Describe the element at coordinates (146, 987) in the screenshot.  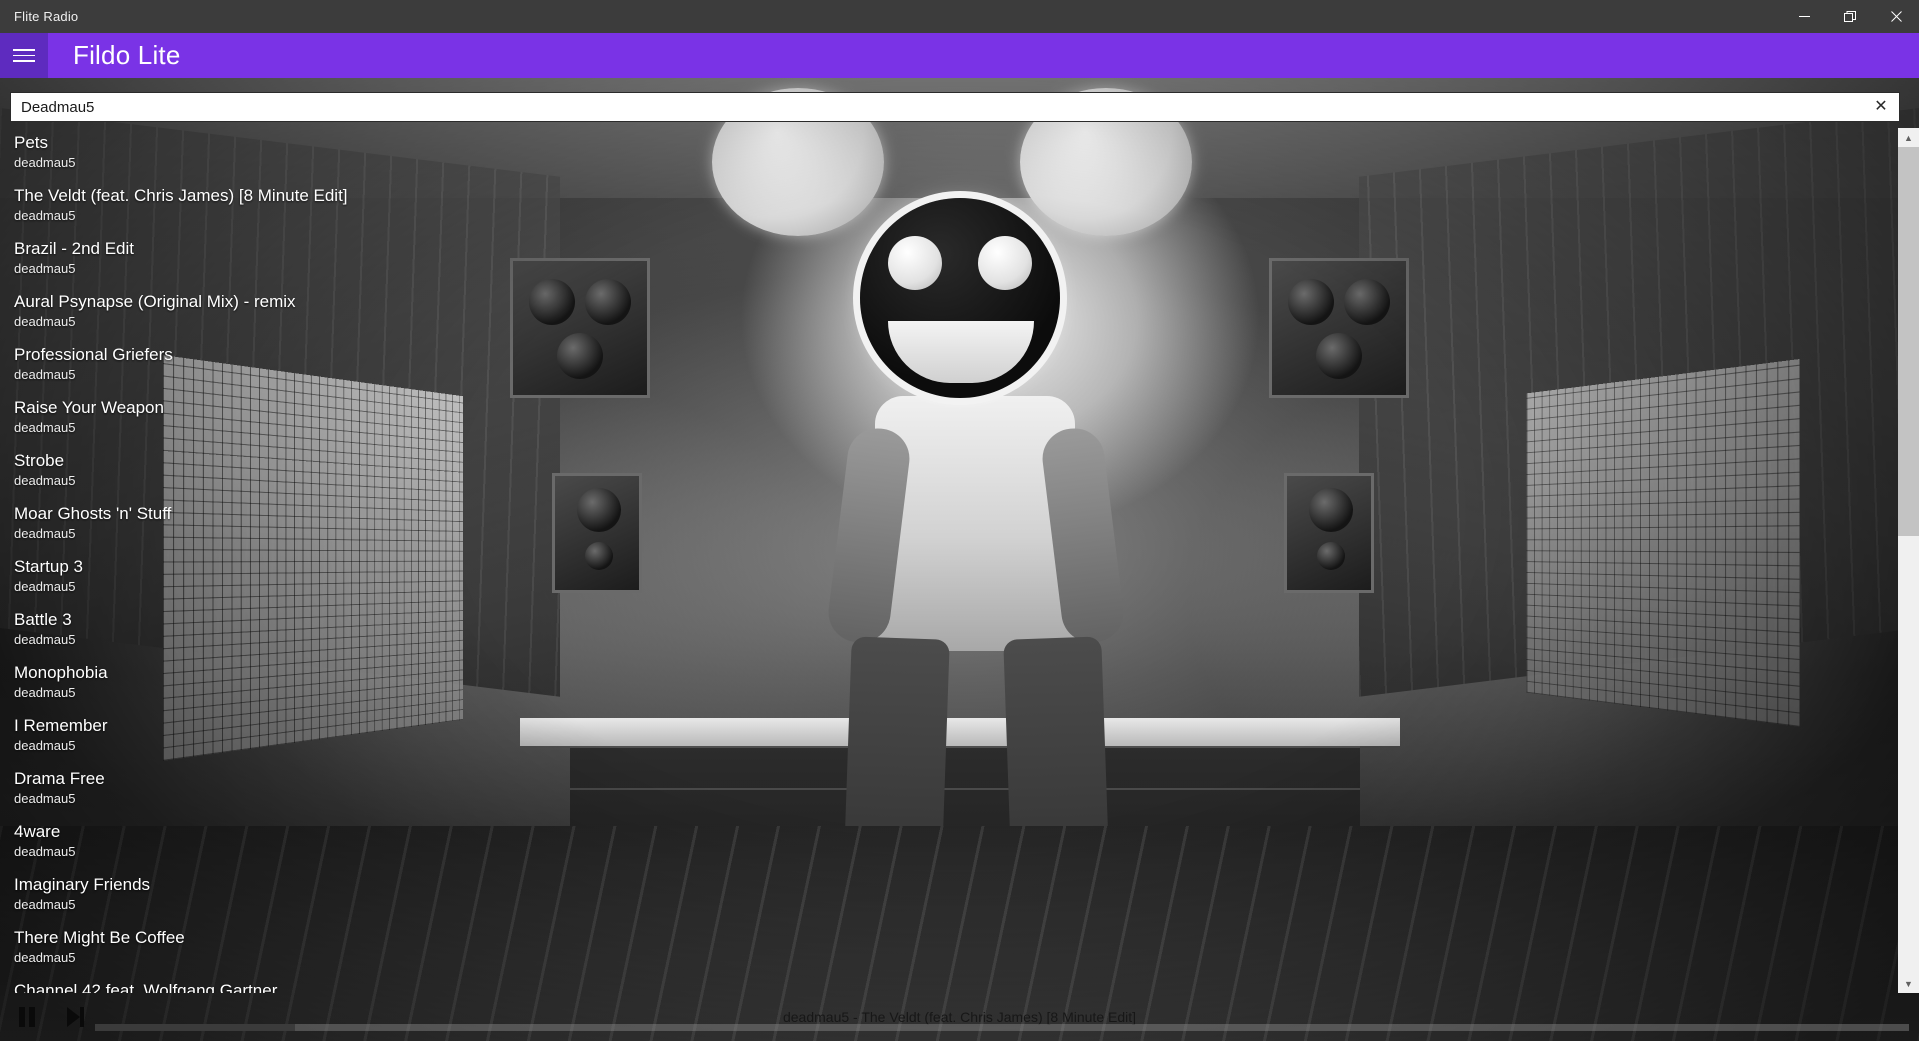
I see `song-title: Channel 42 feat. Wolfgang Gartner` at that location.